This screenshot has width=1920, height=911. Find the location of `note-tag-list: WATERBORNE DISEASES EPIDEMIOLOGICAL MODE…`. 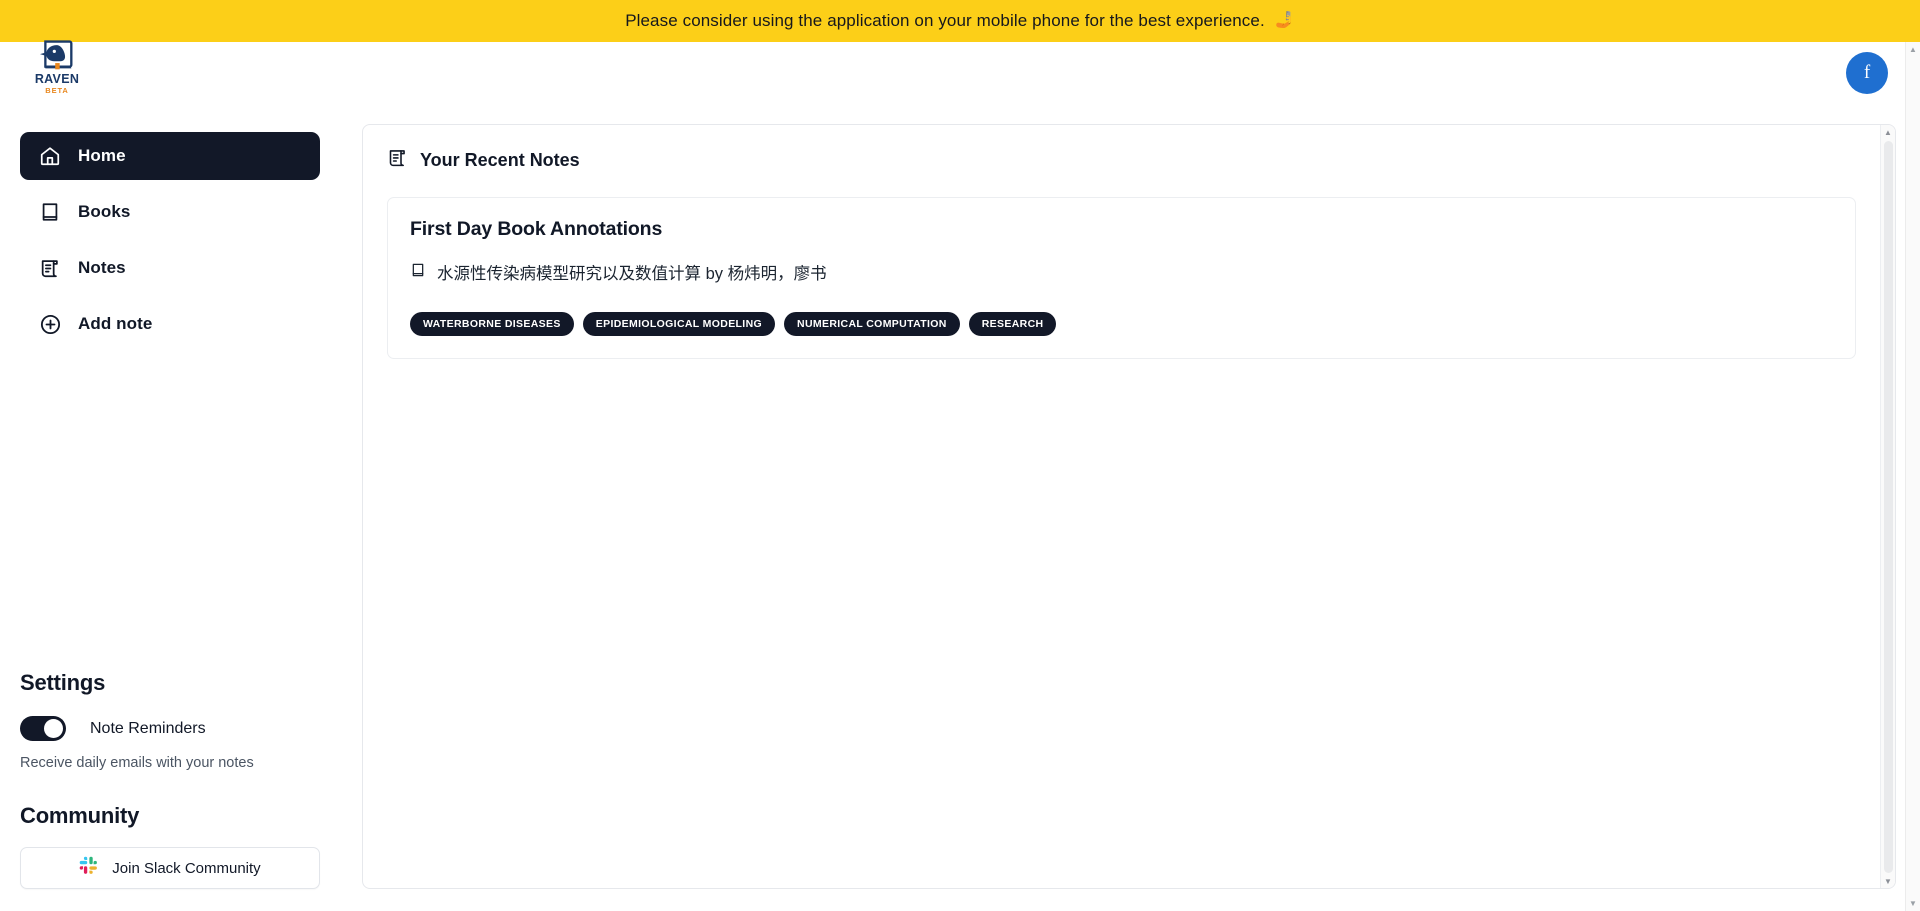

note-tag-list: WATERBORNE DISEASES EPIDEMIOLOGICAL MODE… is located at coordinates (1121, 324).